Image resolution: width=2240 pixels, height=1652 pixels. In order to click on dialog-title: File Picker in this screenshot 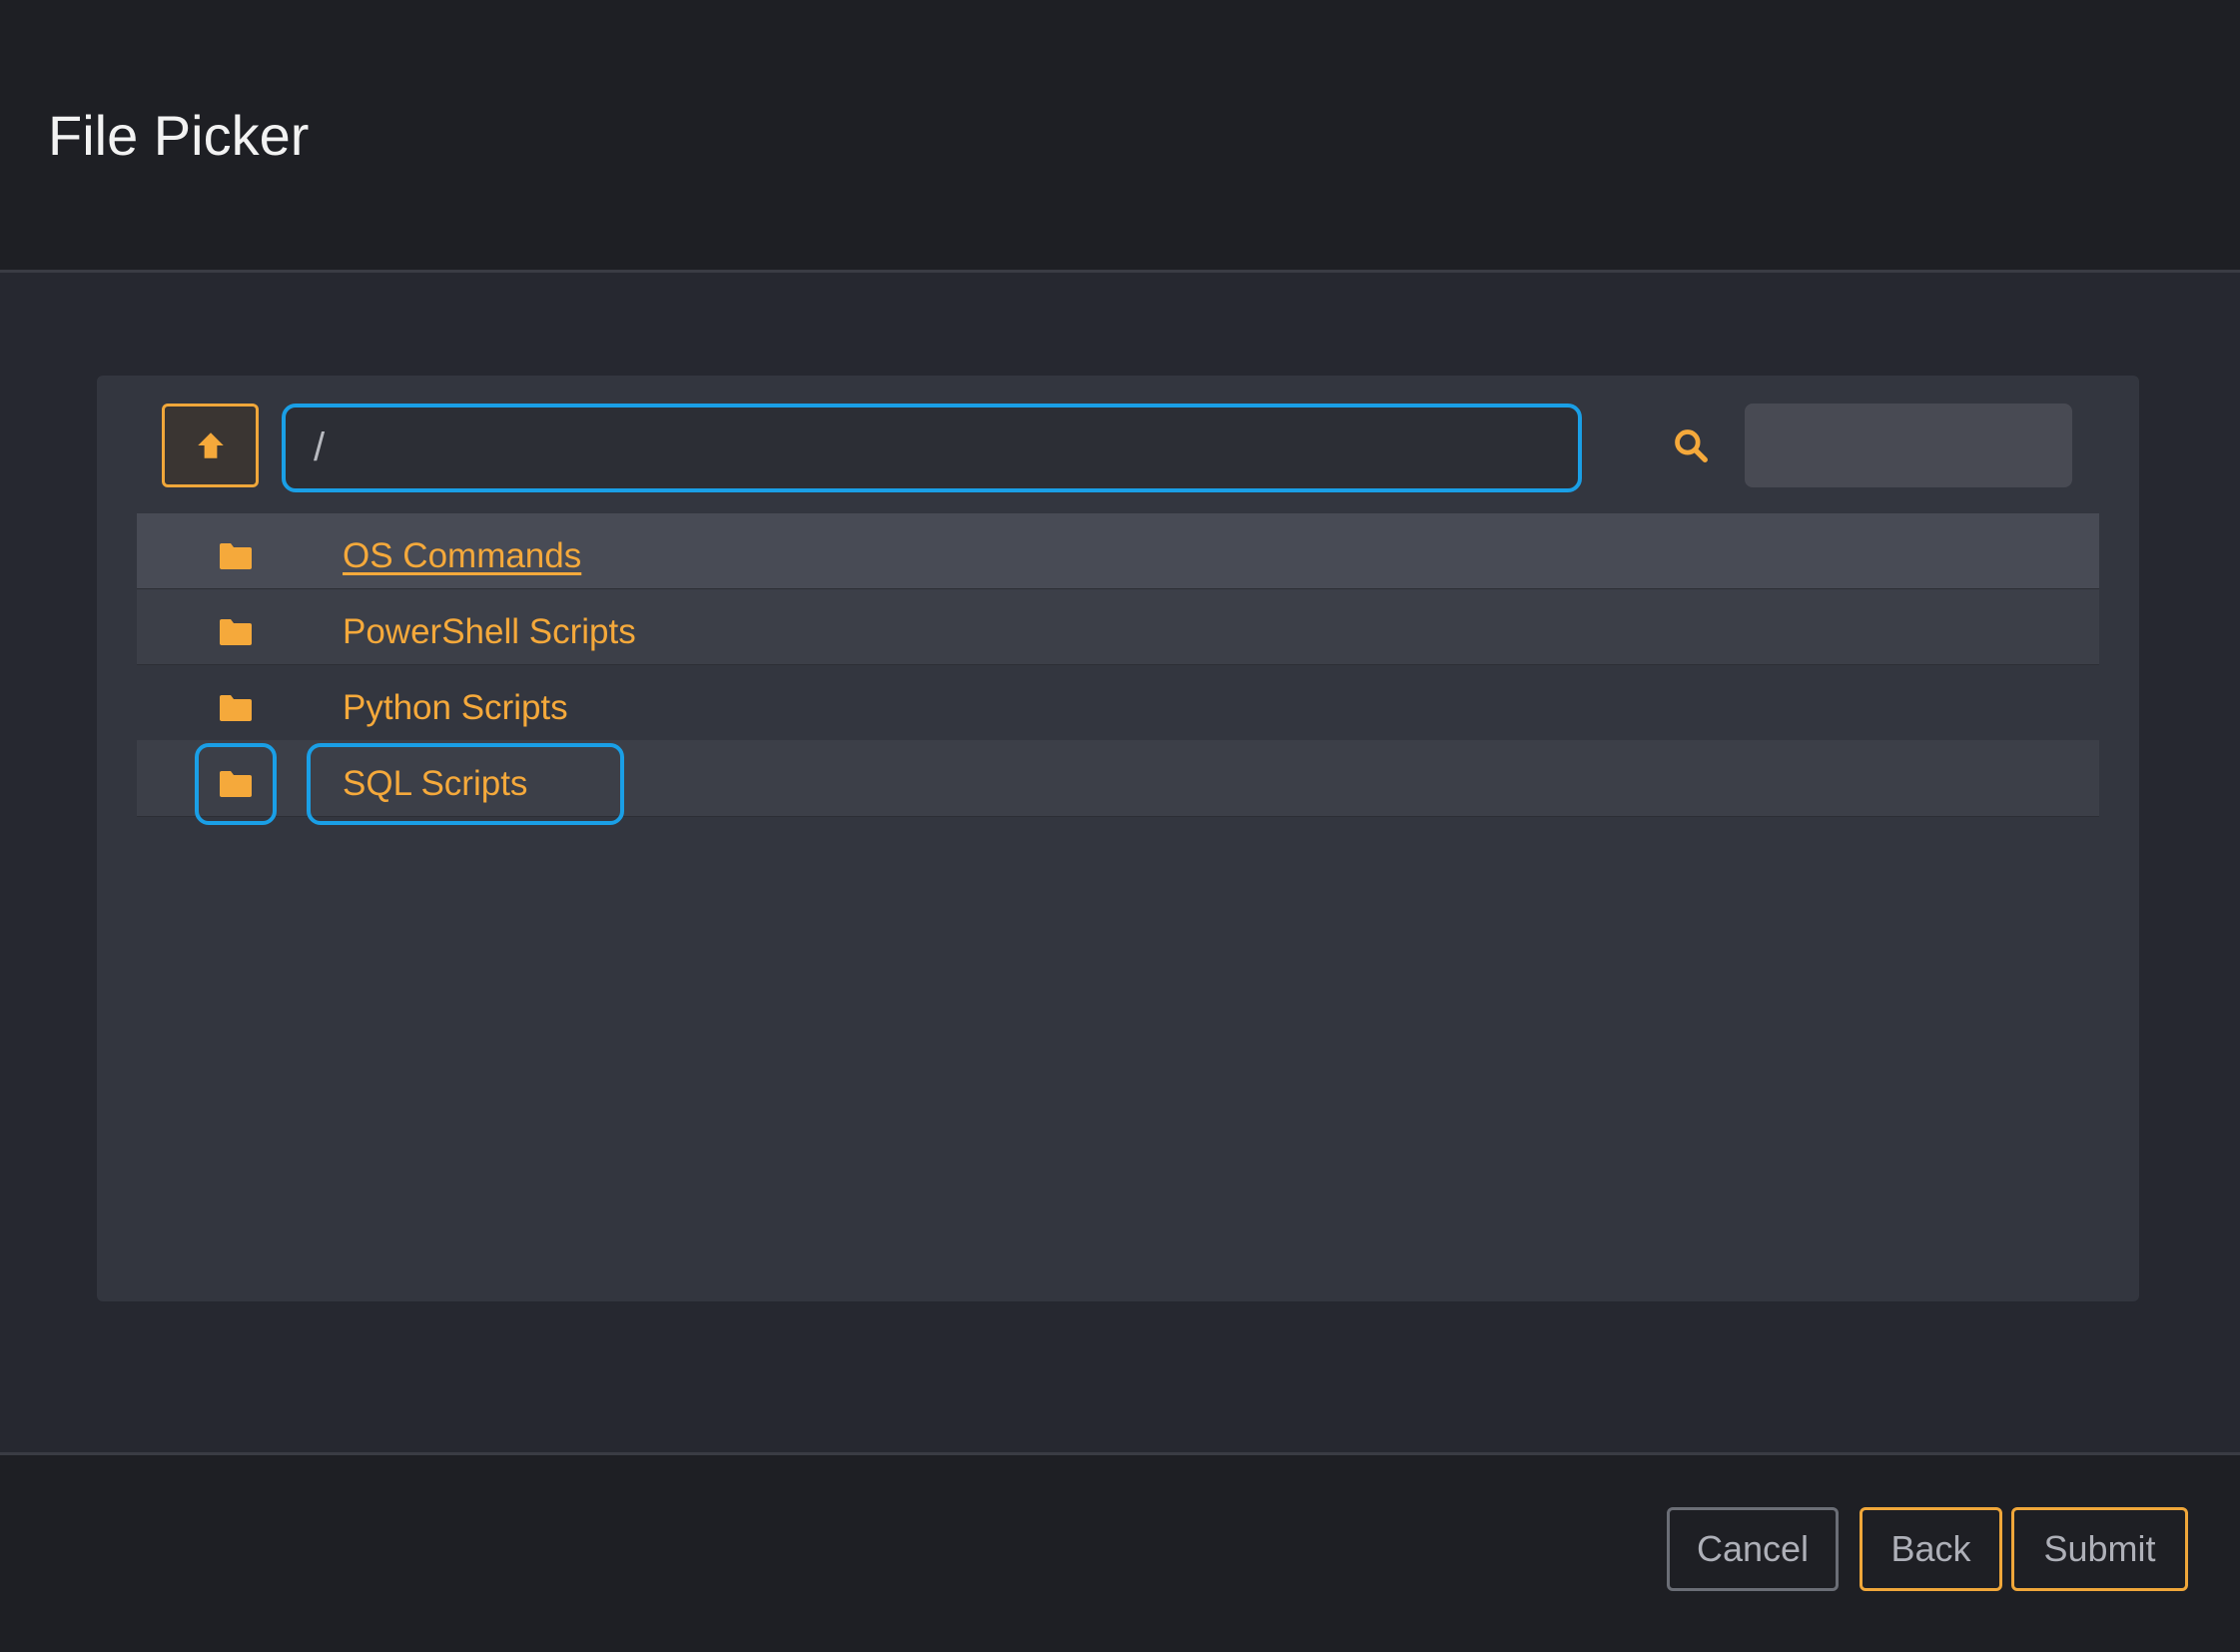, I will do `click(179, 135)`.